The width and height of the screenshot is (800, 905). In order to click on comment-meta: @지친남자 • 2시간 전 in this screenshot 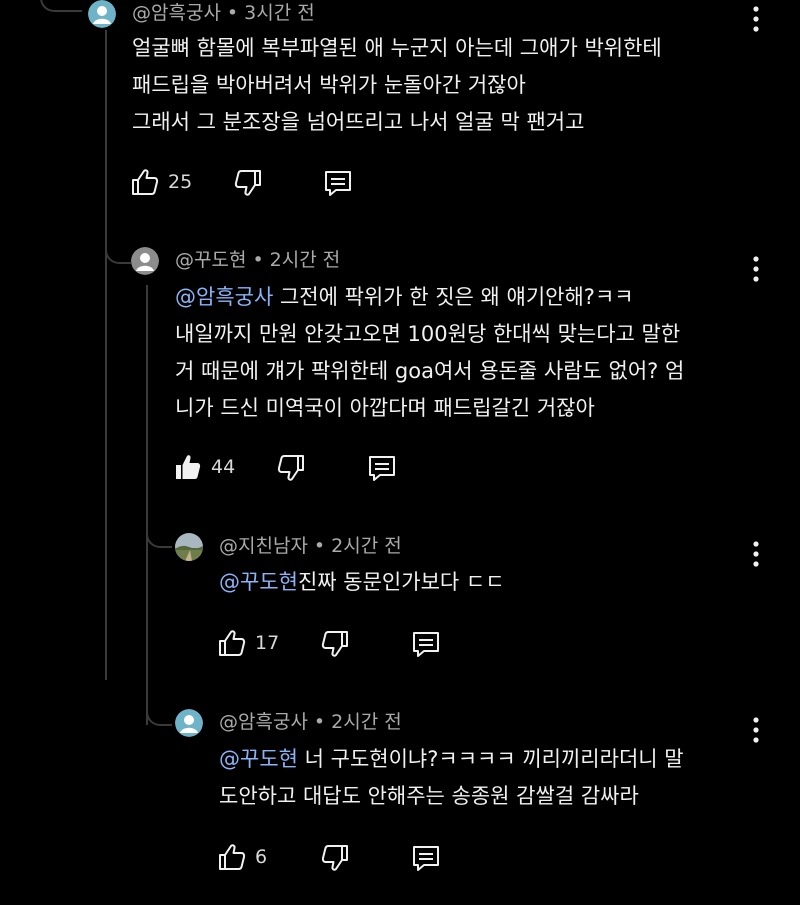, I will do `click(310, 546)`.